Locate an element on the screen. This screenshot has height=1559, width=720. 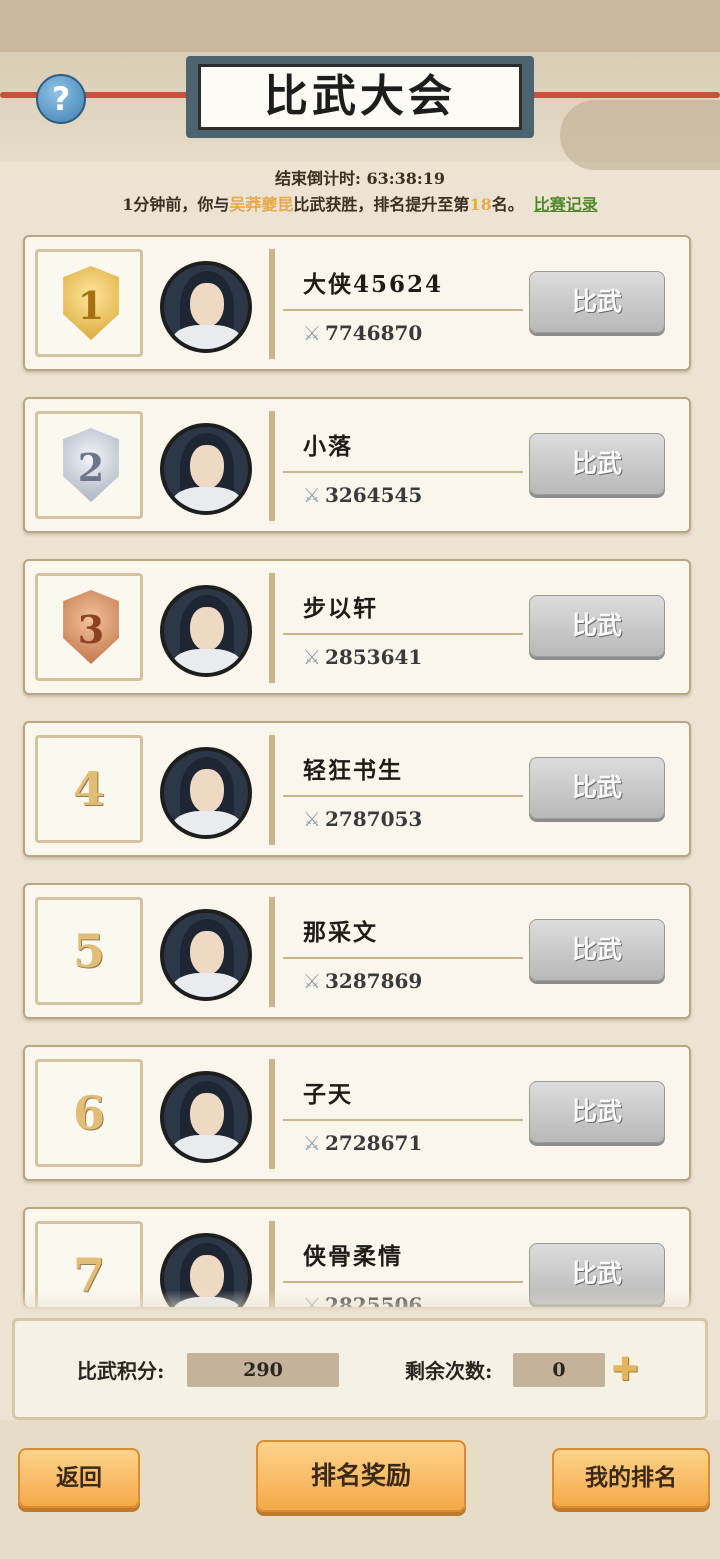
my-rank-button: 我的排名 is located at coordinates (631, 1478).